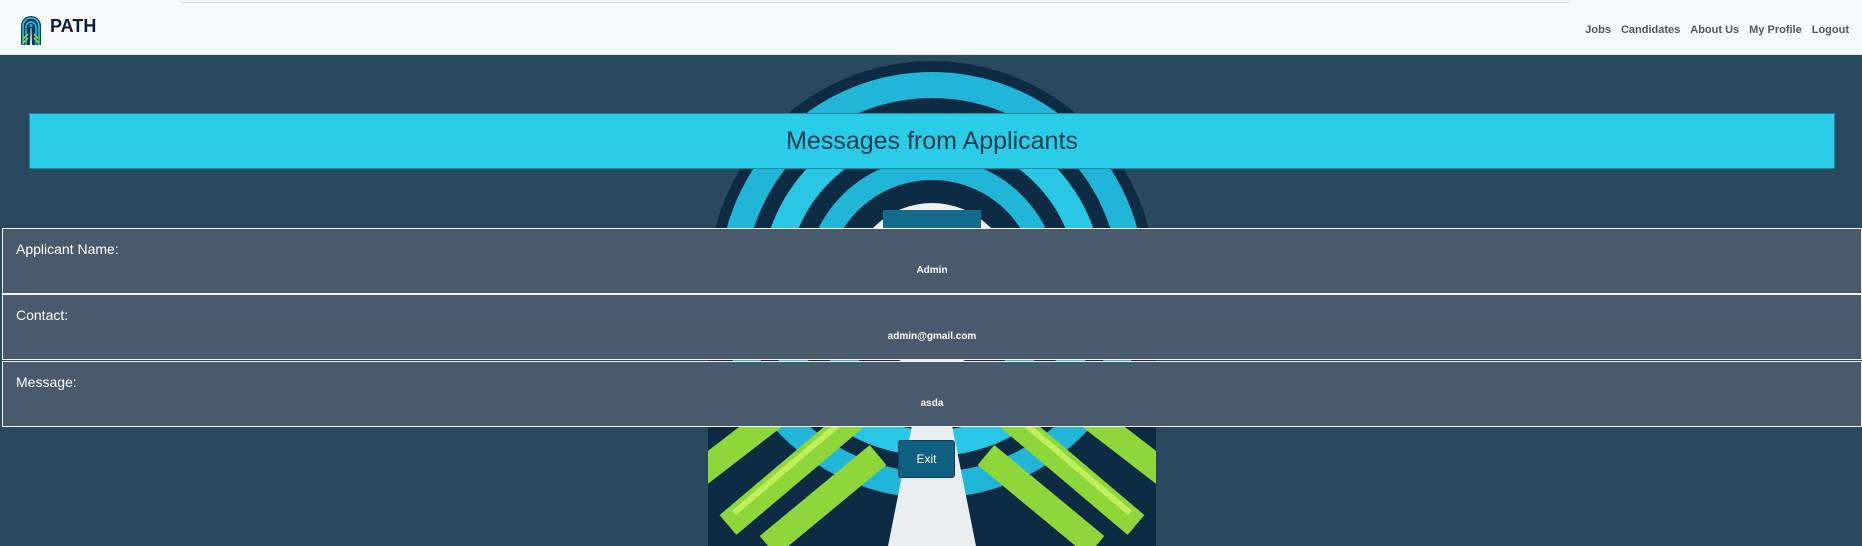 The height and width of the screenshot is (546, 1862). What do you see at coordinates (932, 394) in the screenshot?
I see `message-row: Message: asda` at bounding box center [932, 394].